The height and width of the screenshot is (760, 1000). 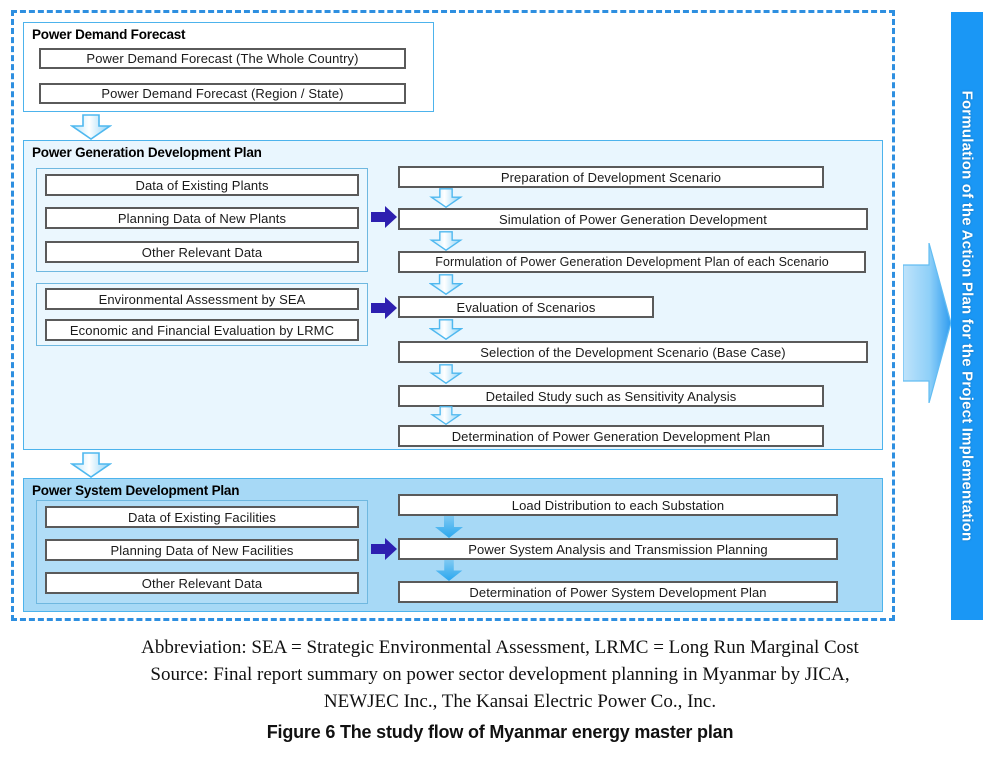 I want to click on arrow-right-icon-assessment-to-evaluation, so click(x=384, y=308).